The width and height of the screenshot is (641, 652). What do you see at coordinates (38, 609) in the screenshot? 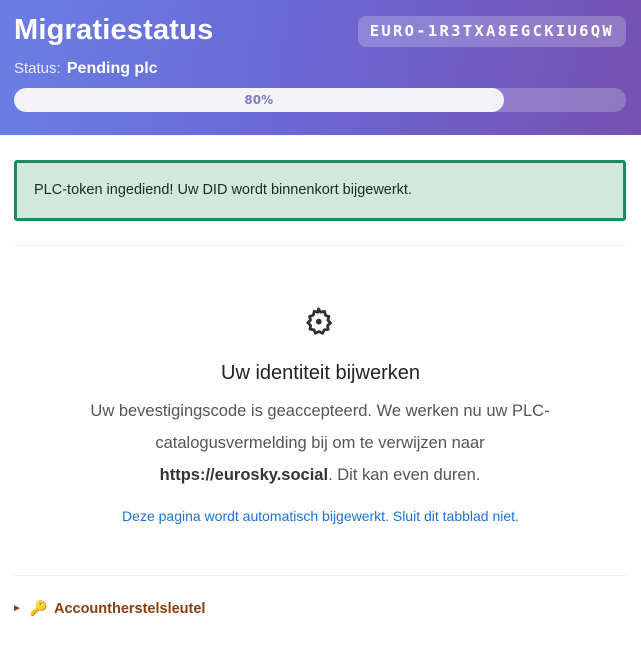
I see `key-icon: 🔑` at bounding box center [38, 609].